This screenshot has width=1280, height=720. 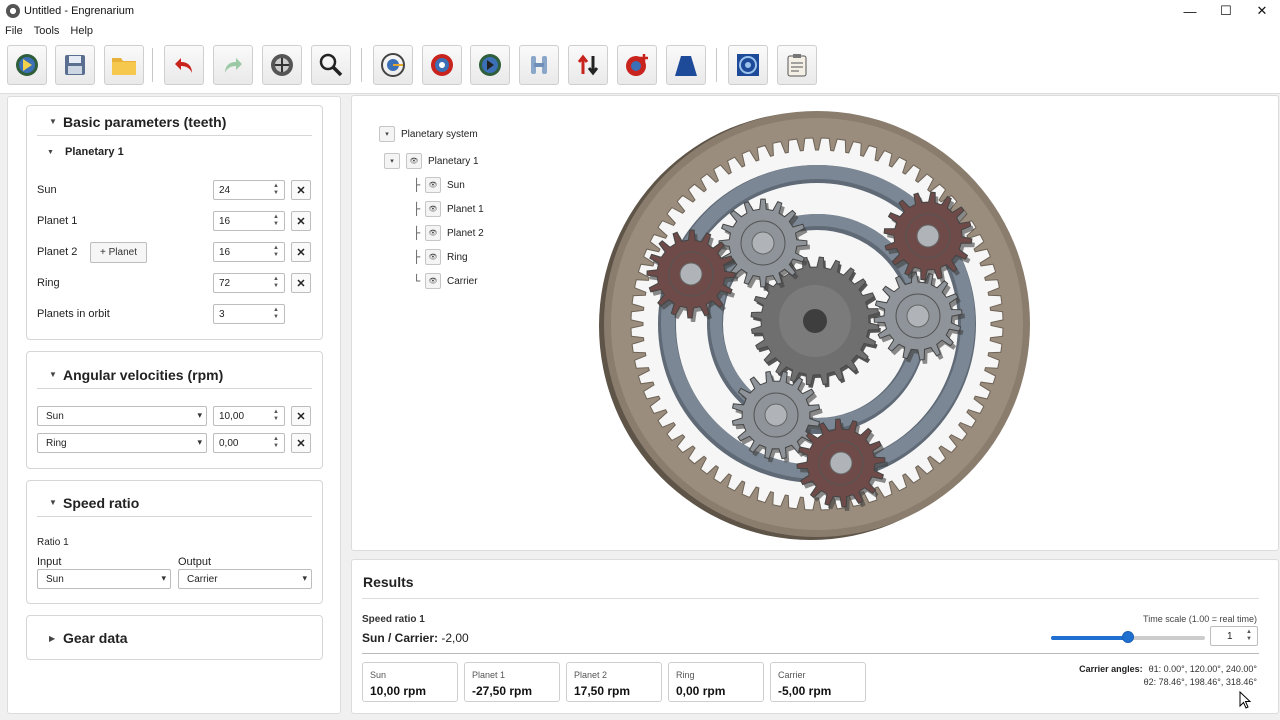 What do you see at coordinates (301, 190) in the screenshot?
I see `sun-clear-button: ✕` at bounding box center [301, 190].